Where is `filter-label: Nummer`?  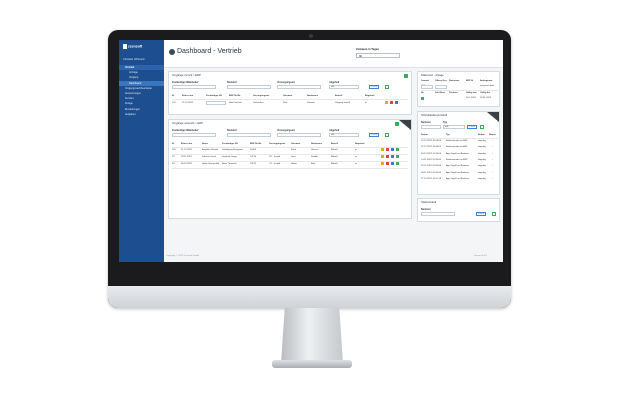 filter-label: Nummer is located at coordinates (426, 122).